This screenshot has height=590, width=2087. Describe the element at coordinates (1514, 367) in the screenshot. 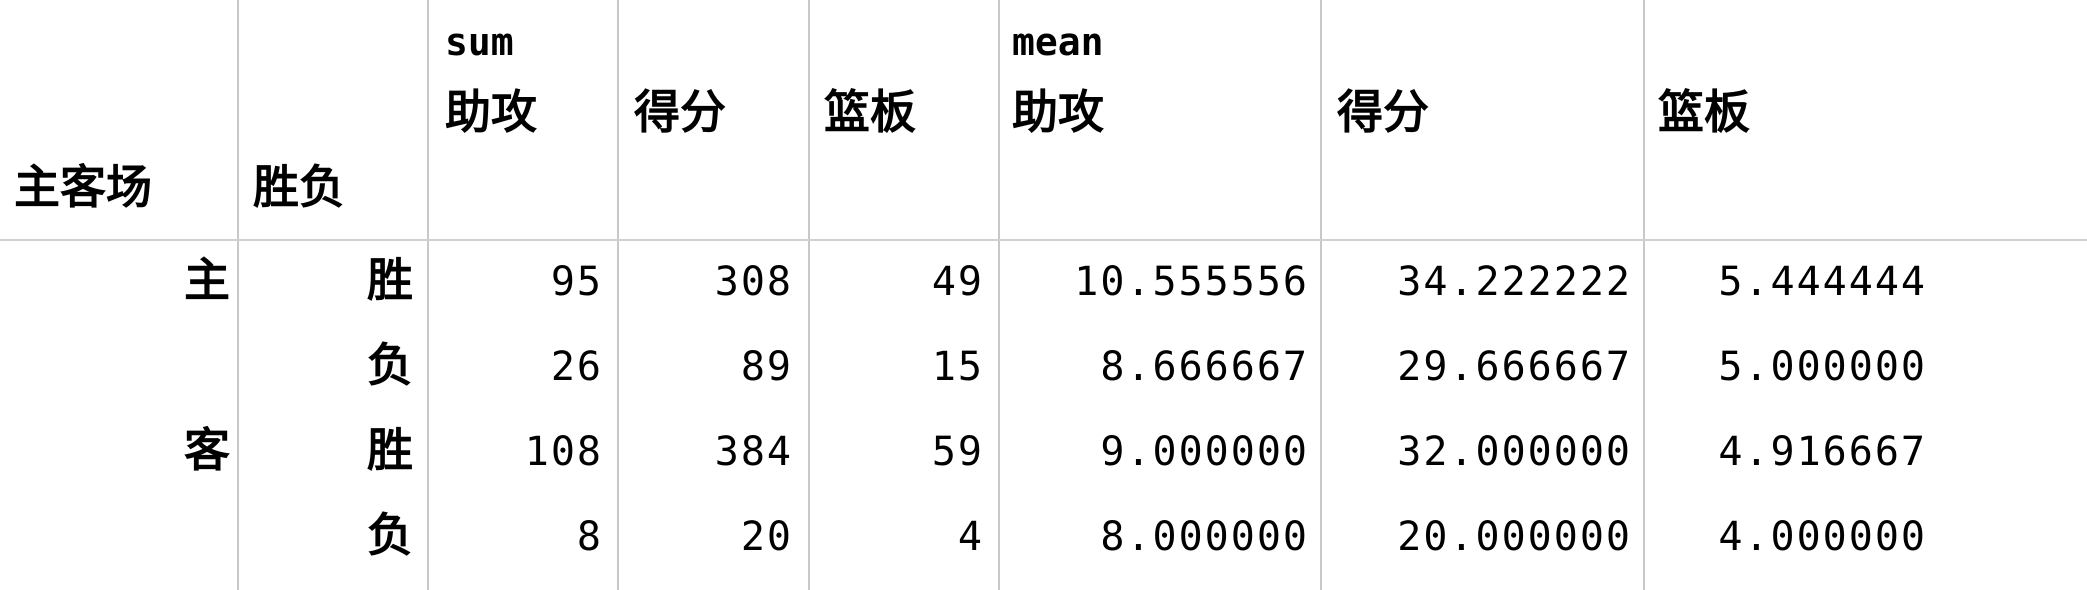

I see `table-cell: 29.666667` at that location.